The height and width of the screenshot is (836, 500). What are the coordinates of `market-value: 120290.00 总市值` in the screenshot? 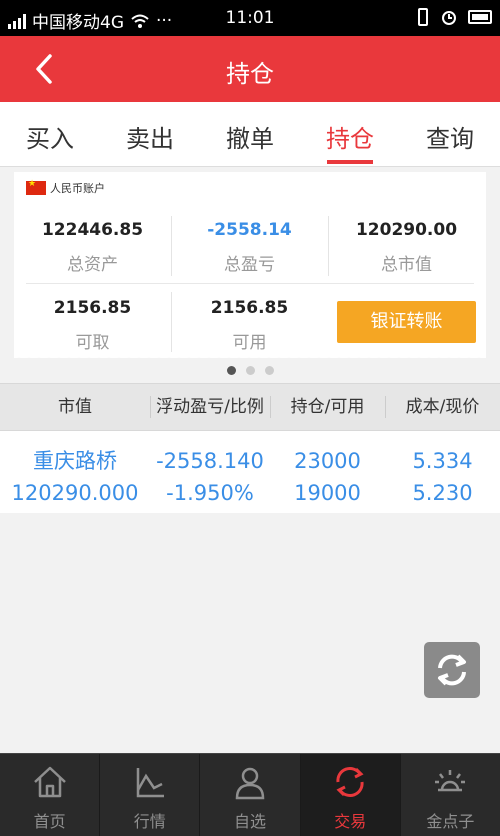 It's located at (406, 243).